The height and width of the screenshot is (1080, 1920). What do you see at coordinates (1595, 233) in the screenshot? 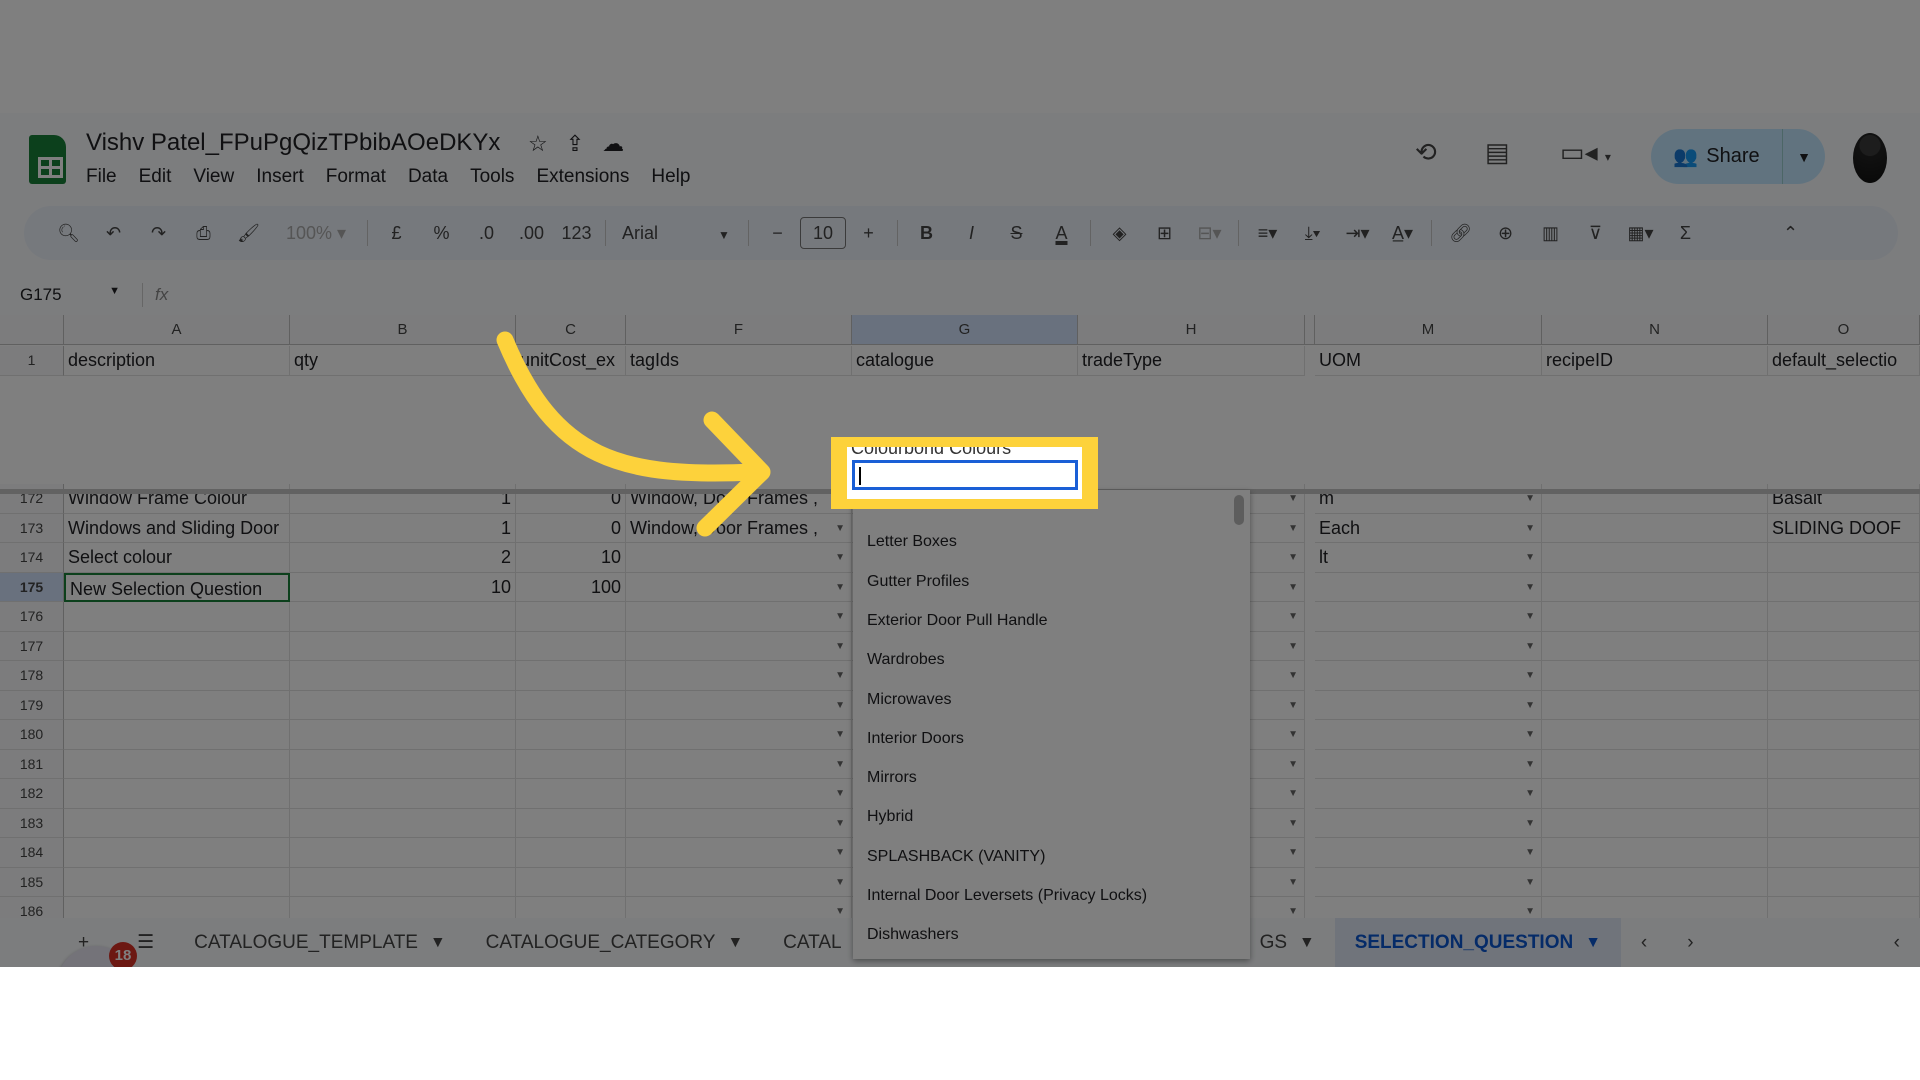
I see `filter-icon: ⊽` at bounding box center [1595, 233].